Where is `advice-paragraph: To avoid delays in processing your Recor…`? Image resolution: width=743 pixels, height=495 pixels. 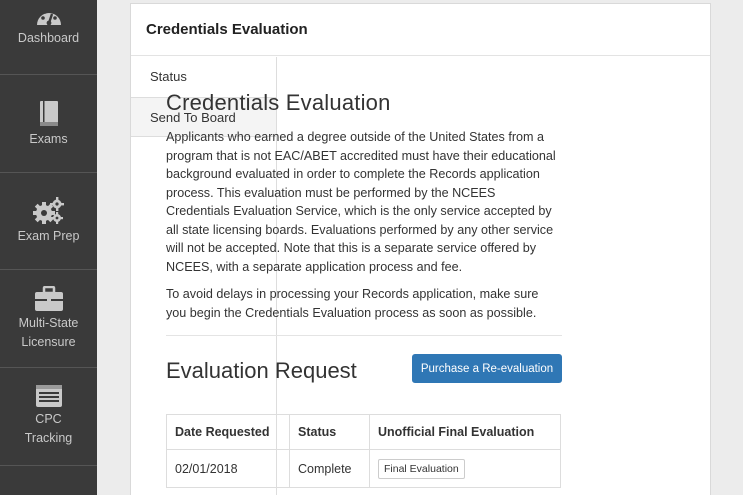 advice-paragraph: To avoid delays in processing your Recor… is located at coordinates (352, 303).